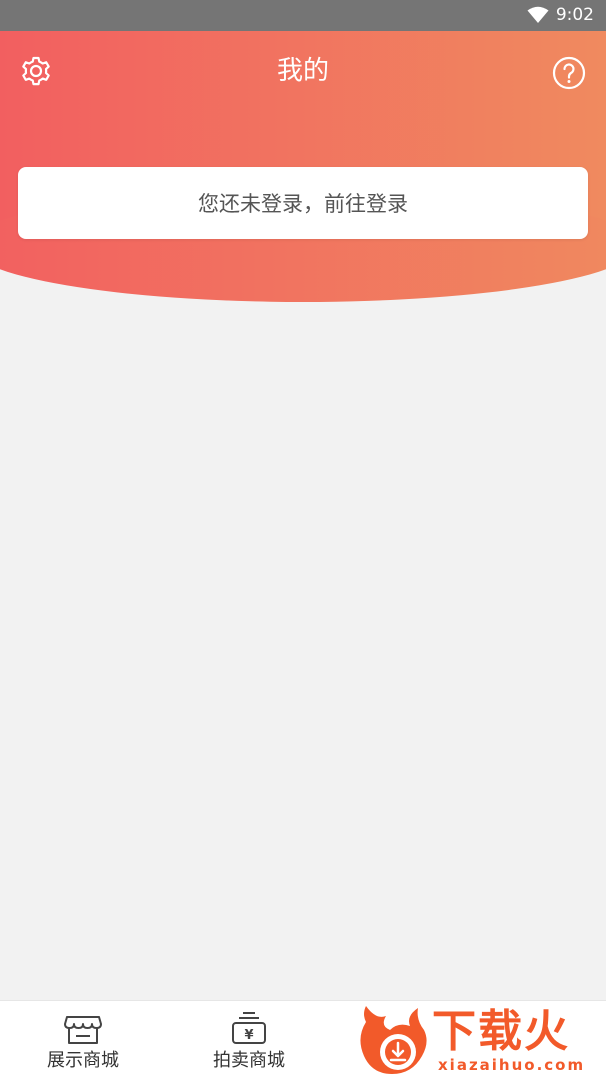 The image size is (606, 1080). I want to click on auction-icon: ¥, so click(249, 1028).